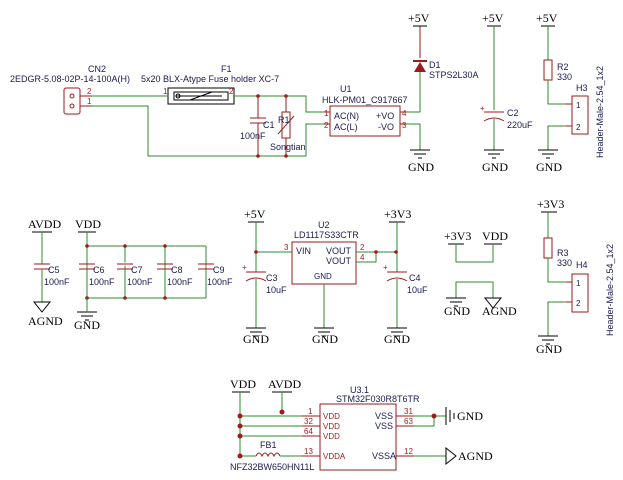  Describe the element at coordinates (254, 272) in the screenshot. I see `capacitor-c3: +` at that location.